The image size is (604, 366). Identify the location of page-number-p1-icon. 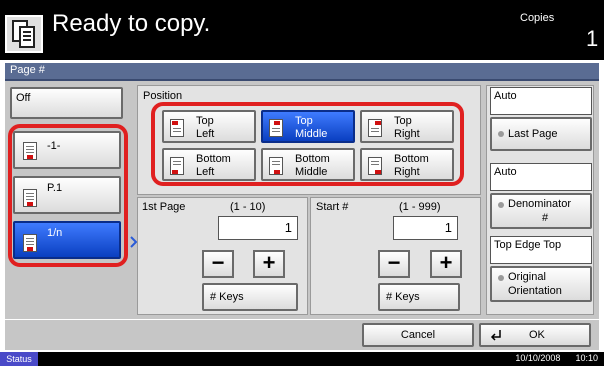
(30, 198).